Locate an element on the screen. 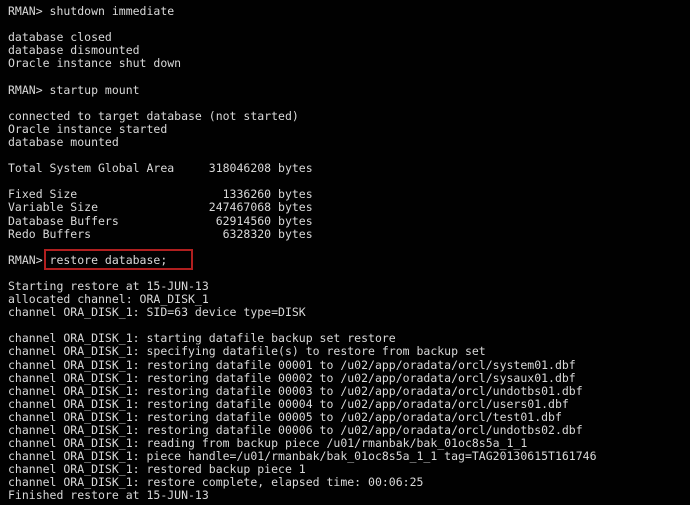  terminal-line: Oracle instance started is located at coordinates (88, 128).